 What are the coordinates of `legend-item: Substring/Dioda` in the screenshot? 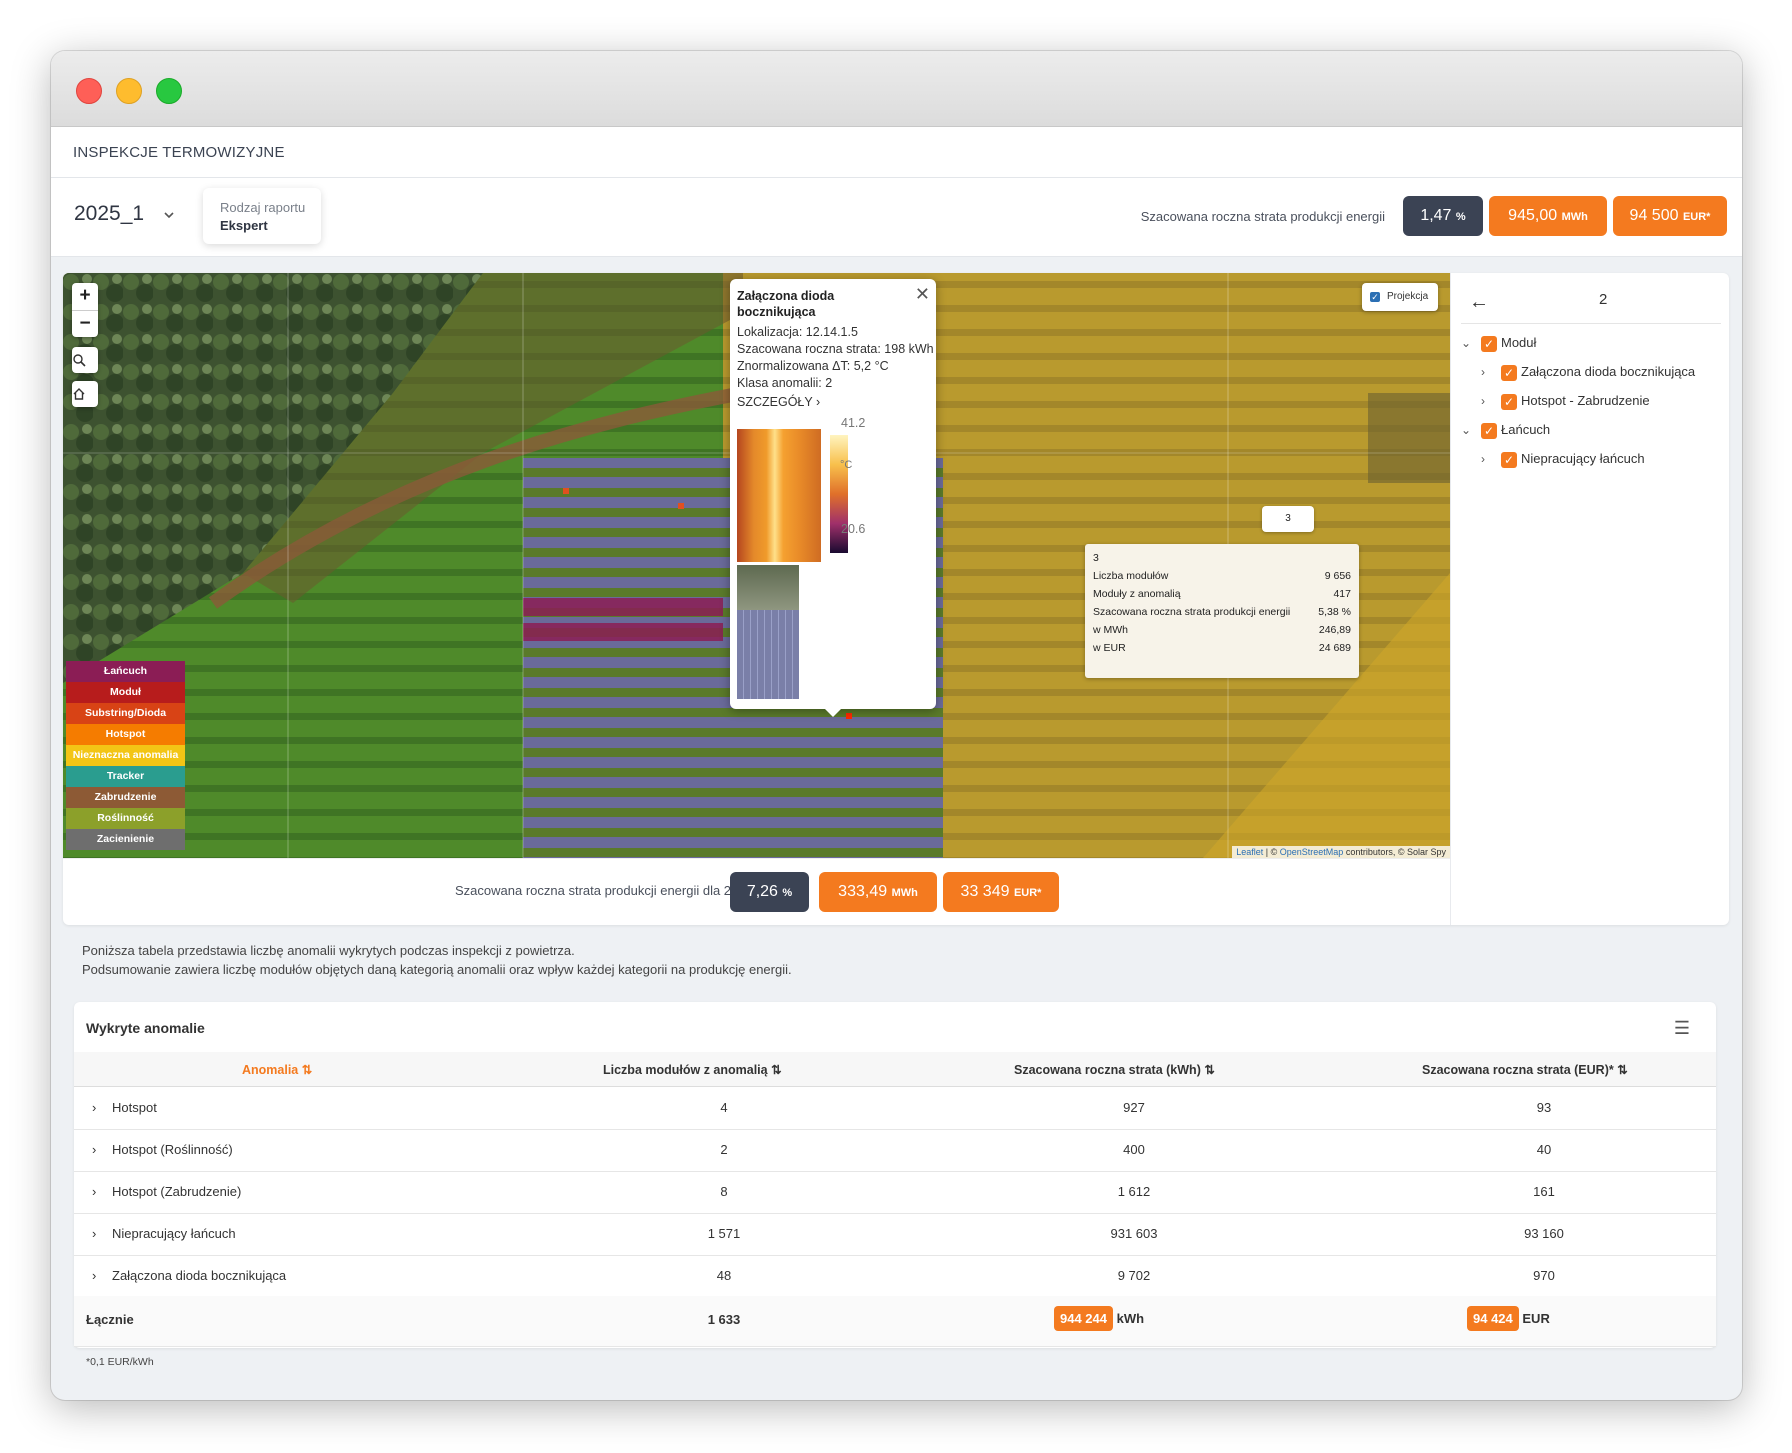 It's located at (125, 713).